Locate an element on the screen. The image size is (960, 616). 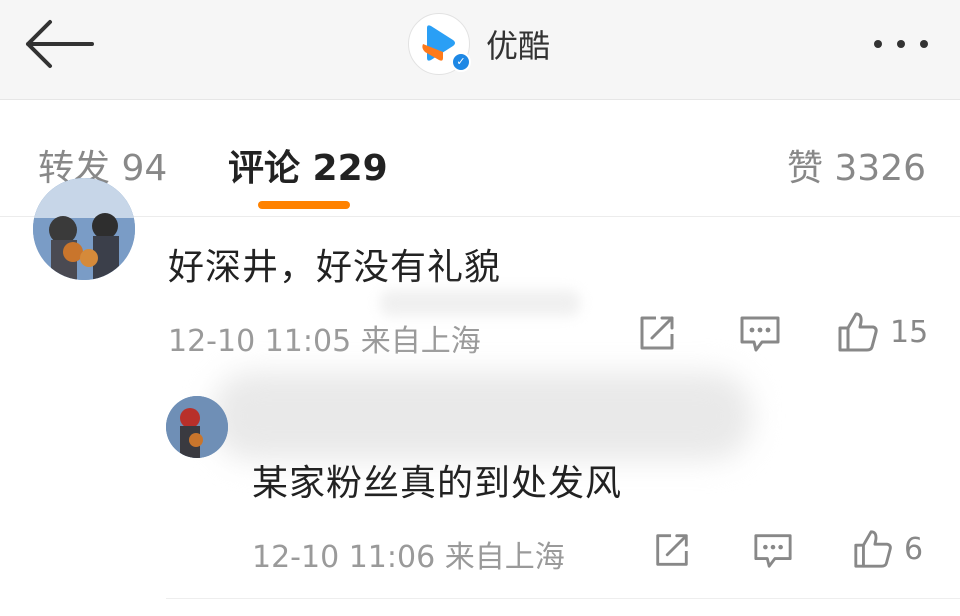
like-button: 15 is located at coordinates (882, 332).